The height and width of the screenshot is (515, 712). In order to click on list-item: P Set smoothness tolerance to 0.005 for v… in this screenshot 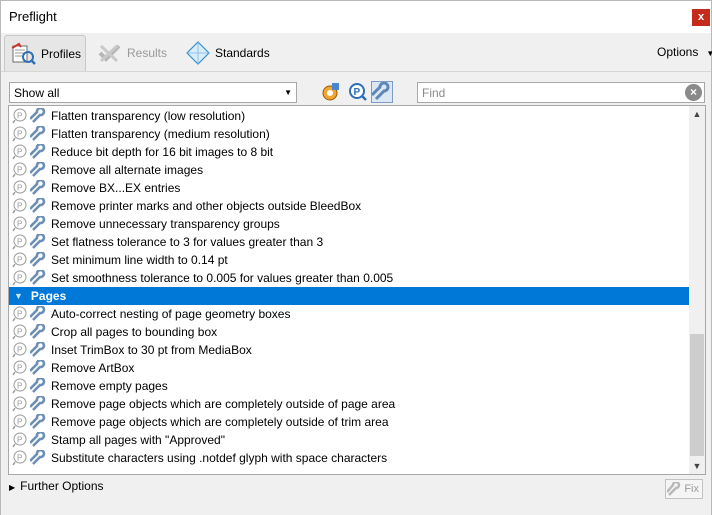, I will do `click(349, 278)`.